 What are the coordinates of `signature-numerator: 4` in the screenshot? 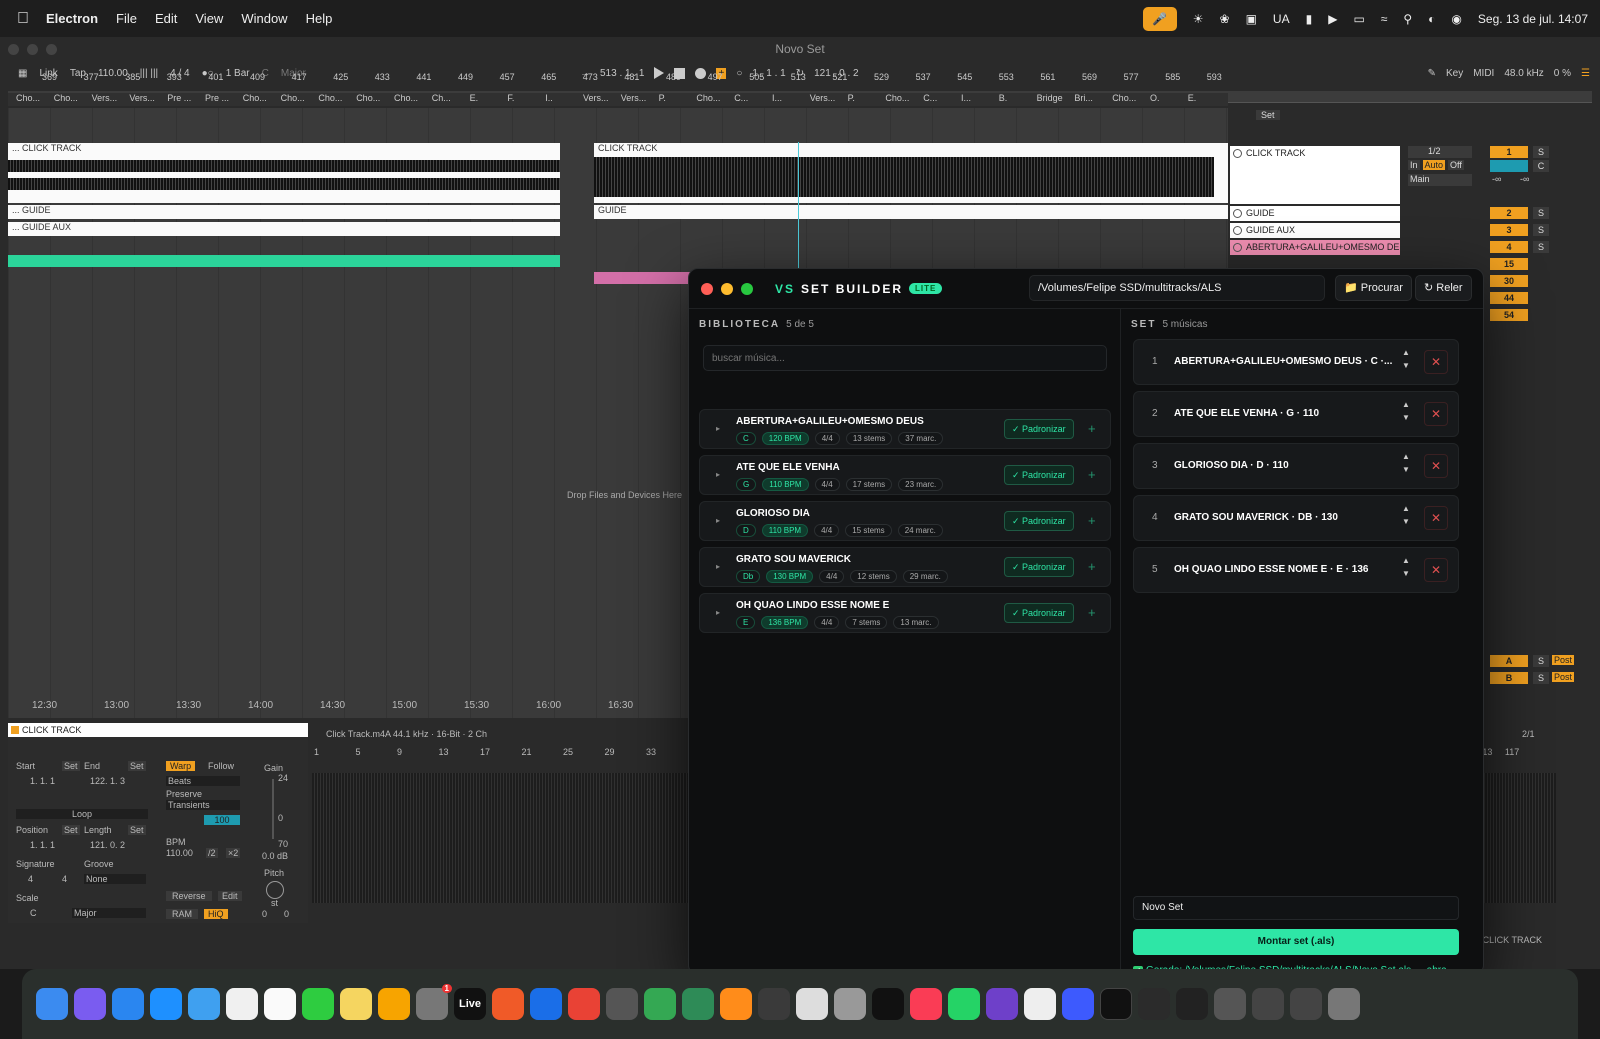 It's located at (30, 879).